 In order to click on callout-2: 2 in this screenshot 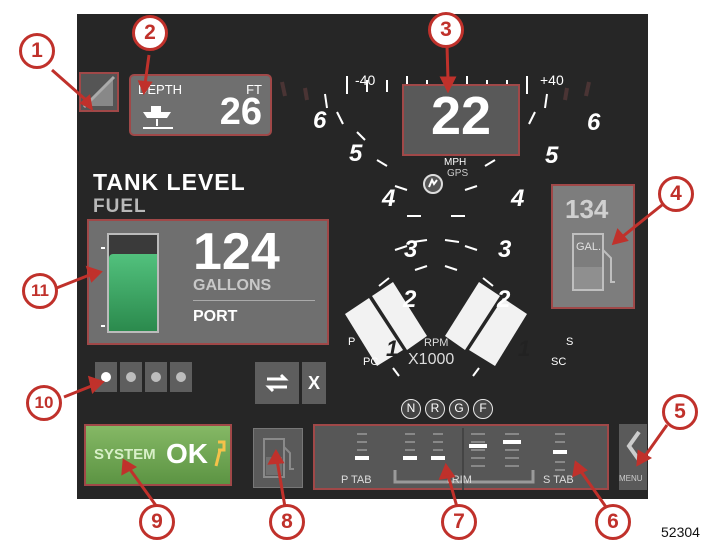, I will do `click(150, 33)`.